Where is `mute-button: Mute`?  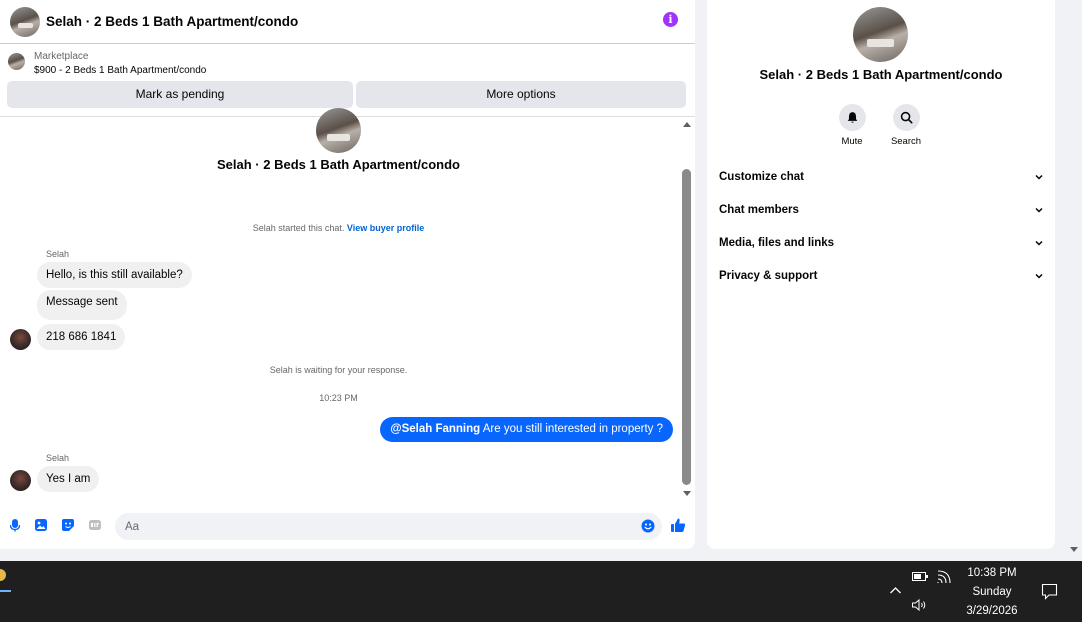
mute-button: Mute is located at coordinates (852, 125).